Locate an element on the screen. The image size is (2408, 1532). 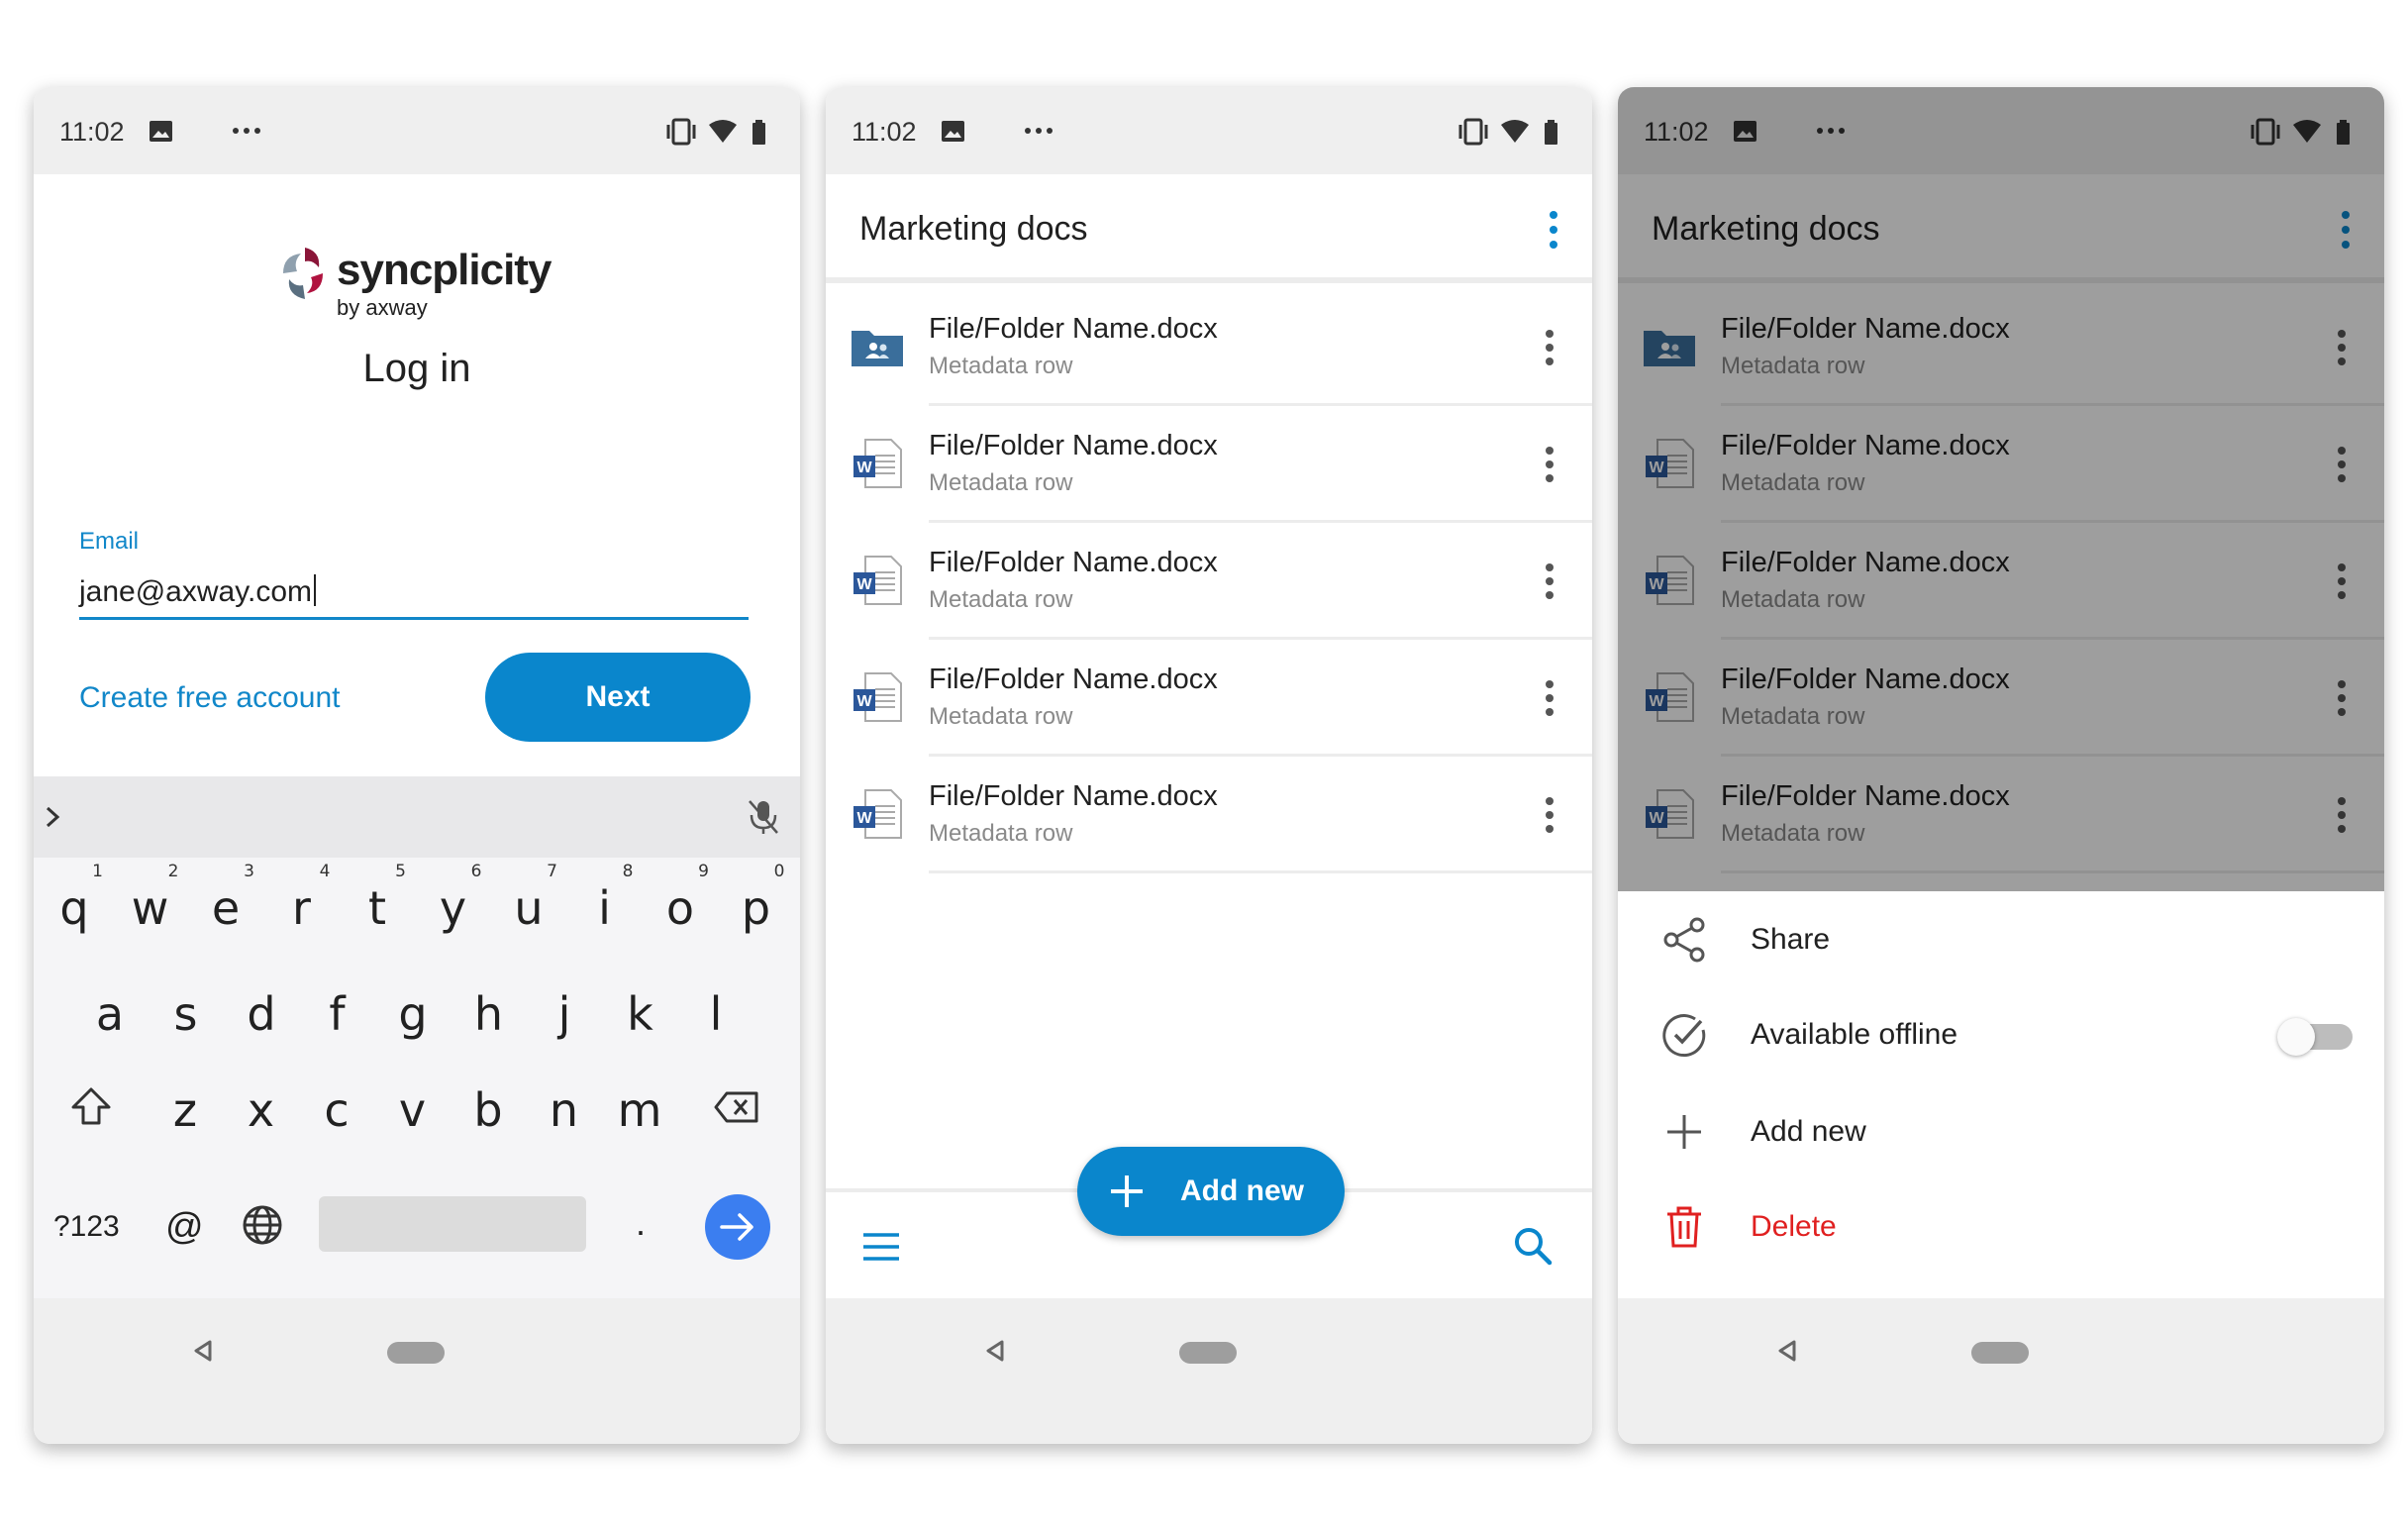
word-doc-icon: W is located at coordinates (1670, 580).